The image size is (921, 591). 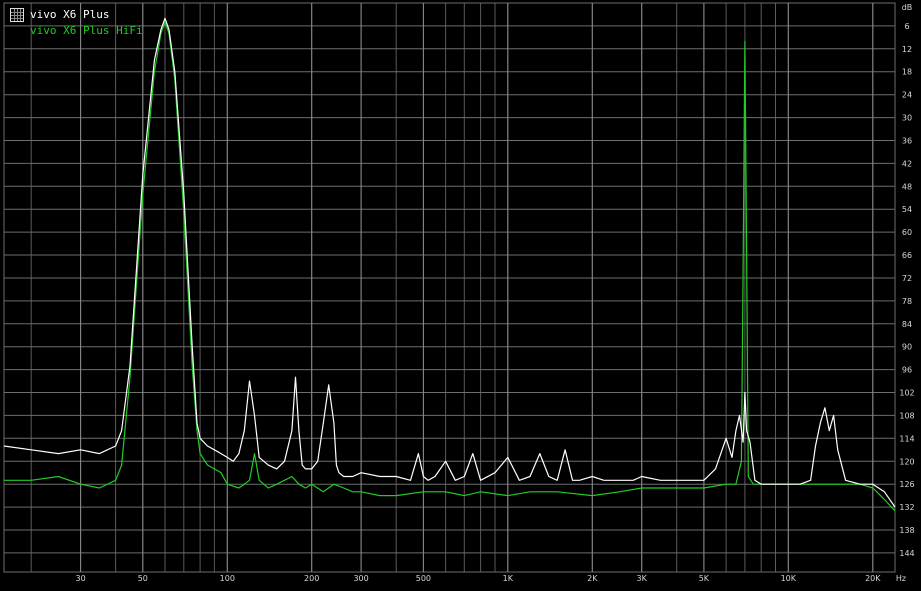 What do you see at coordinates (906, 461) in the screenshot?
I see `y-tick-label: 120` at bounding box center [906, 461].